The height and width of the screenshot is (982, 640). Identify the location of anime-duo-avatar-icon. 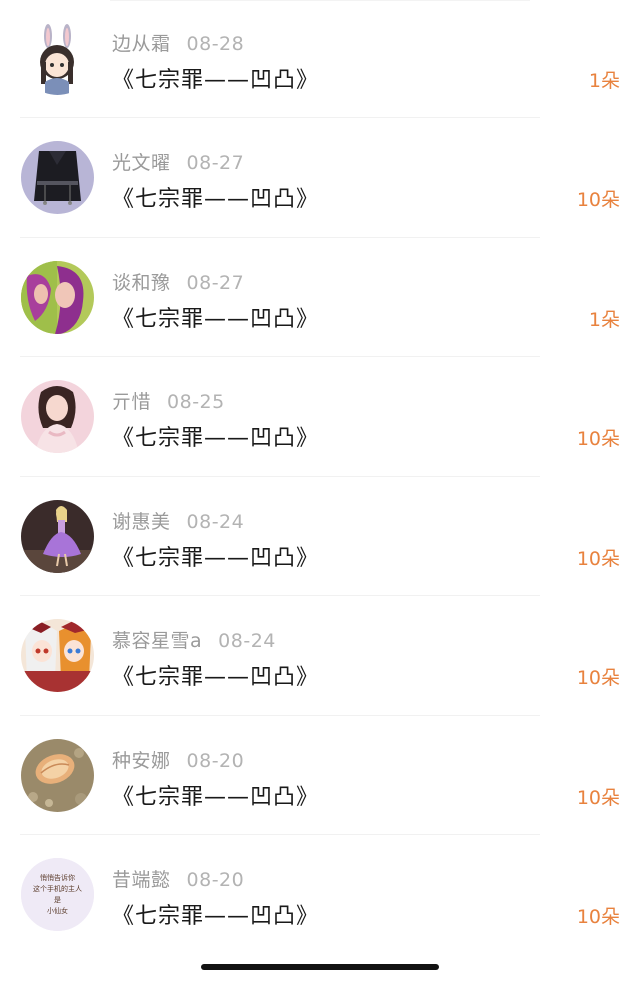
(57, 655).